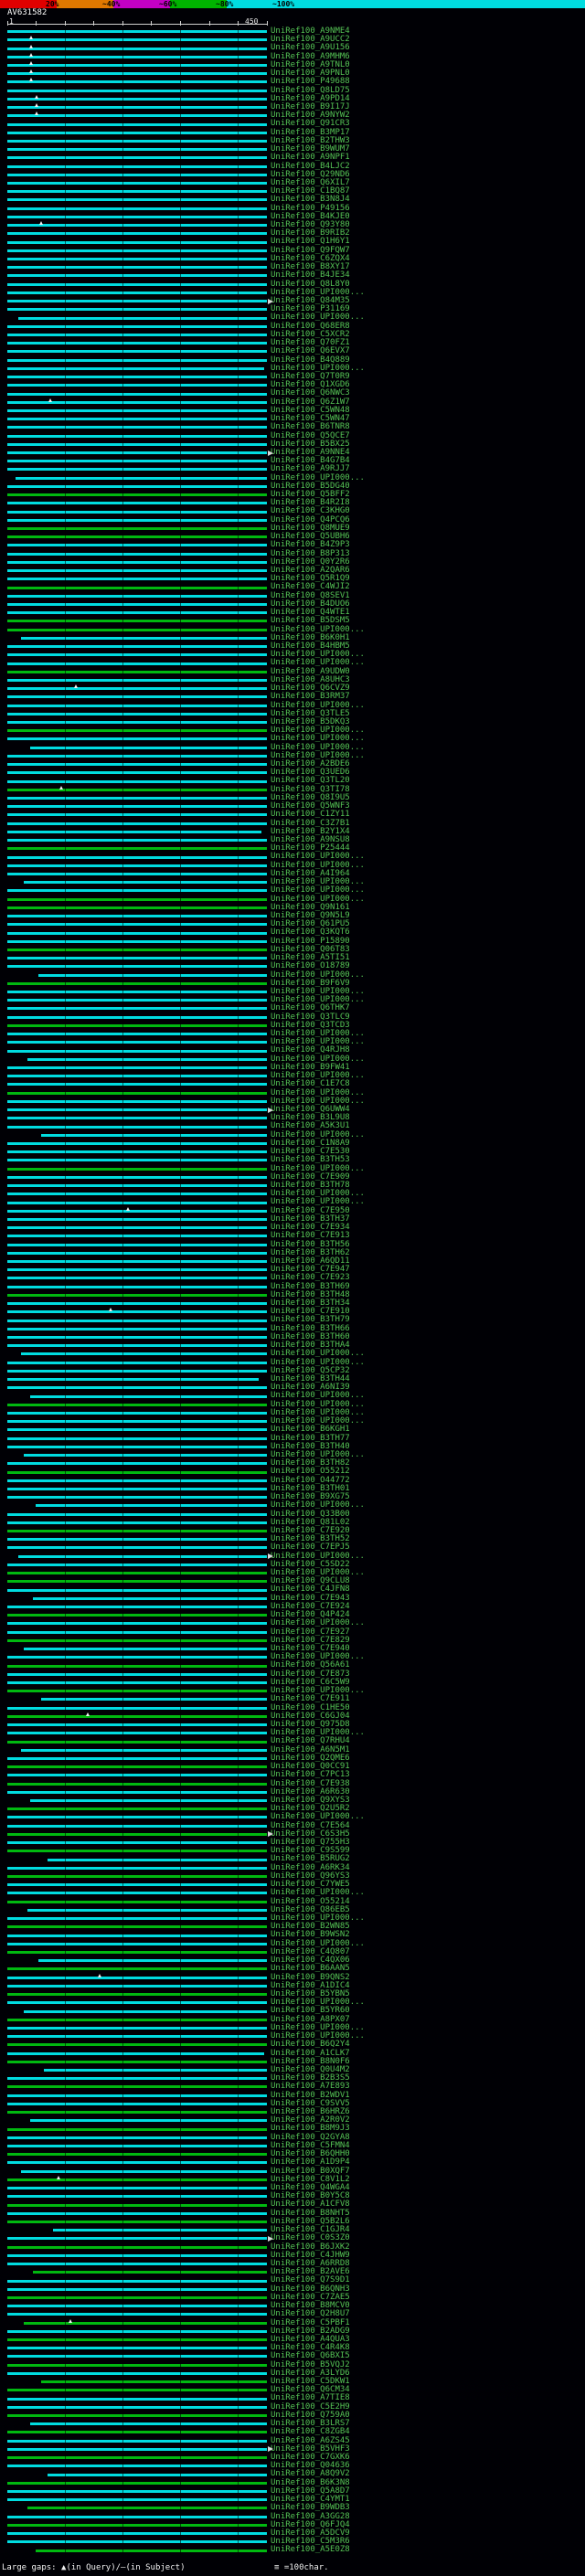 The width and height of the screenshot is (585, 2576). Describe the element at coordinates (311, 2162) in the screenshot. I see `hit-label: UniRef100_A1D9P4` at that location.